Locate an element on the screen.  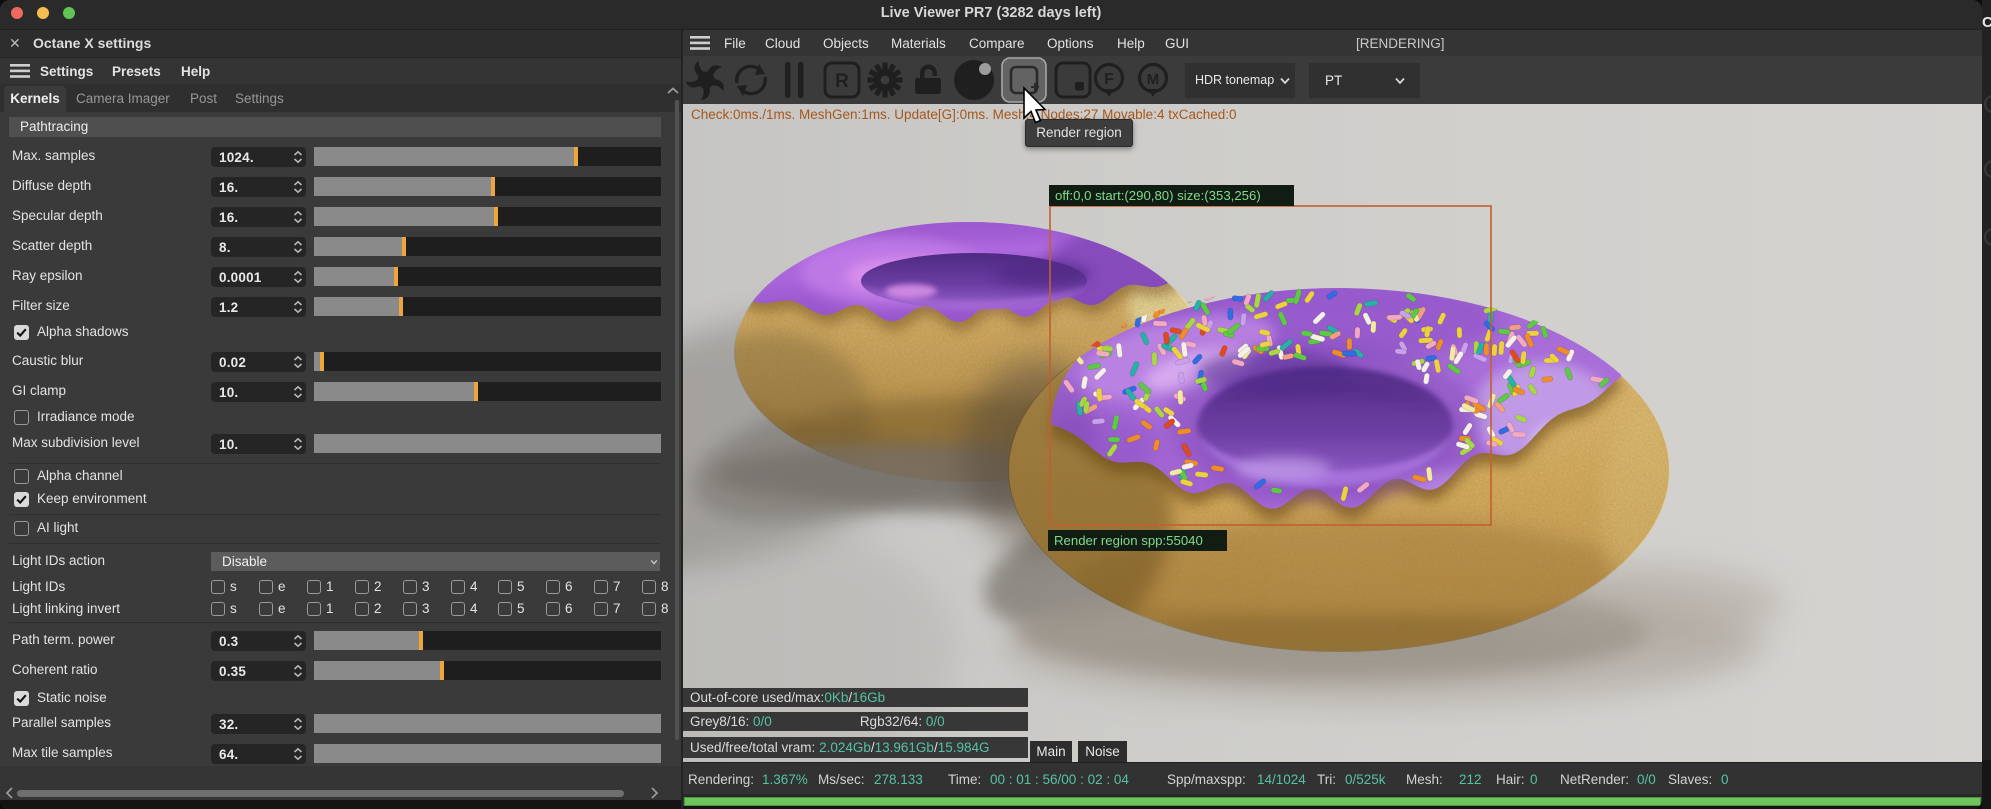
svg-text: M is located at coordinates (1153, 79).